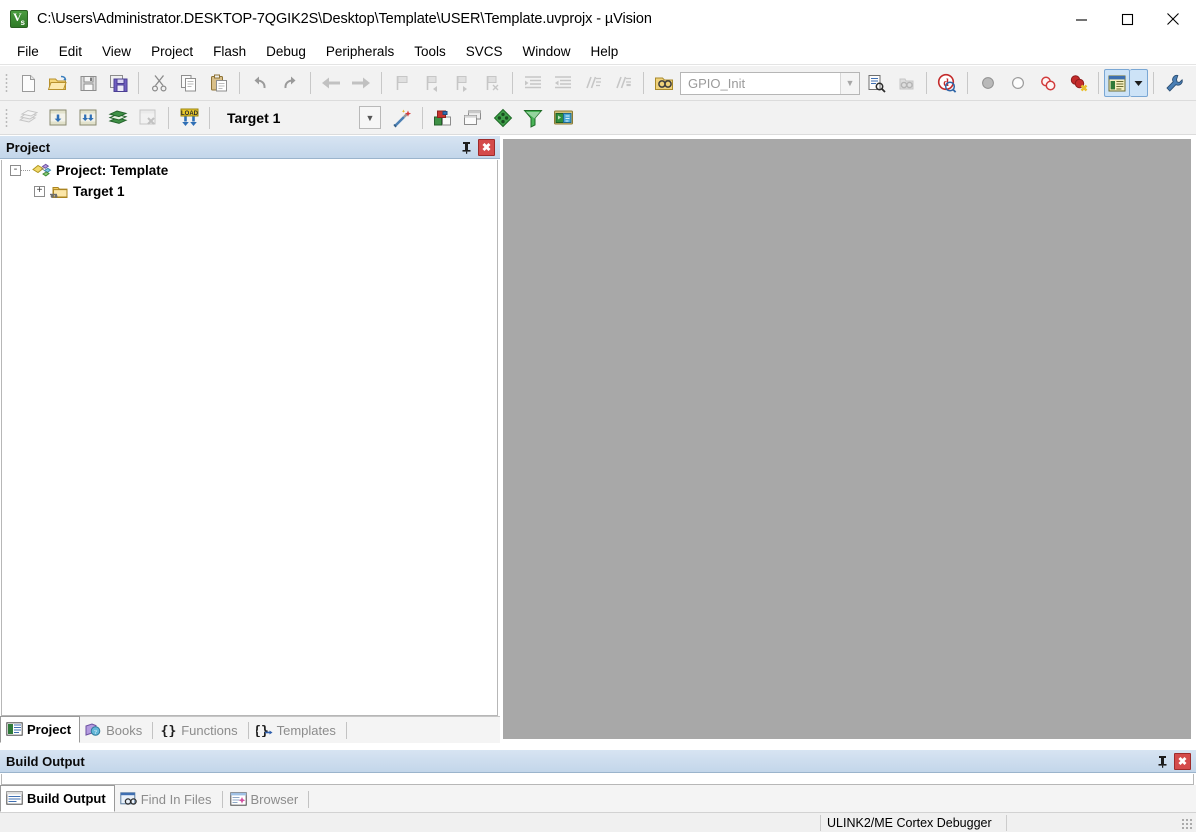  I want to click on tab-project: Project, so click(40, 729).